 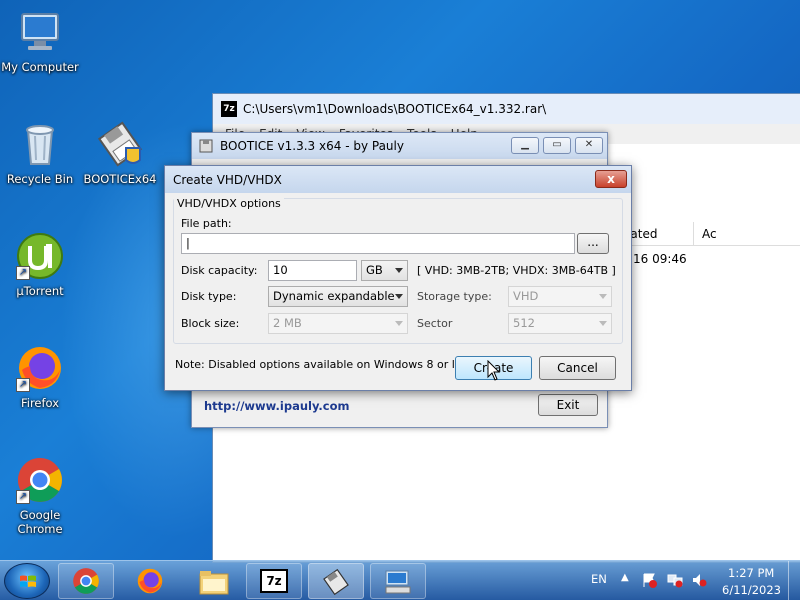 I want to click on taskbar-chrome, so click(x=86, y=581).